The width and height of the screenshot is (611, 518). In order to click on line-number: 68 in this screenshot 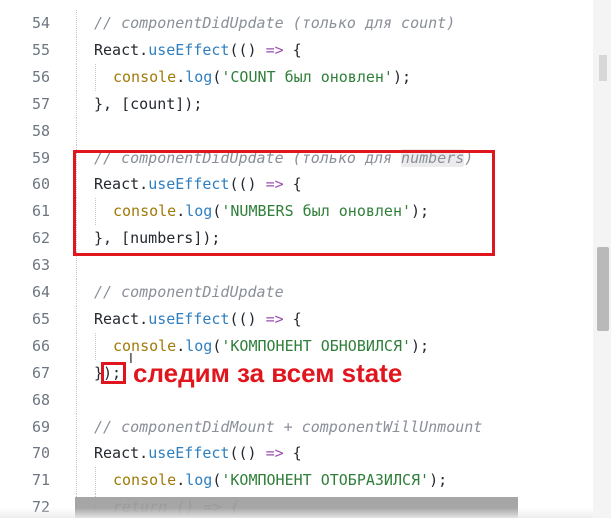, I will do `click(40, 399)`.